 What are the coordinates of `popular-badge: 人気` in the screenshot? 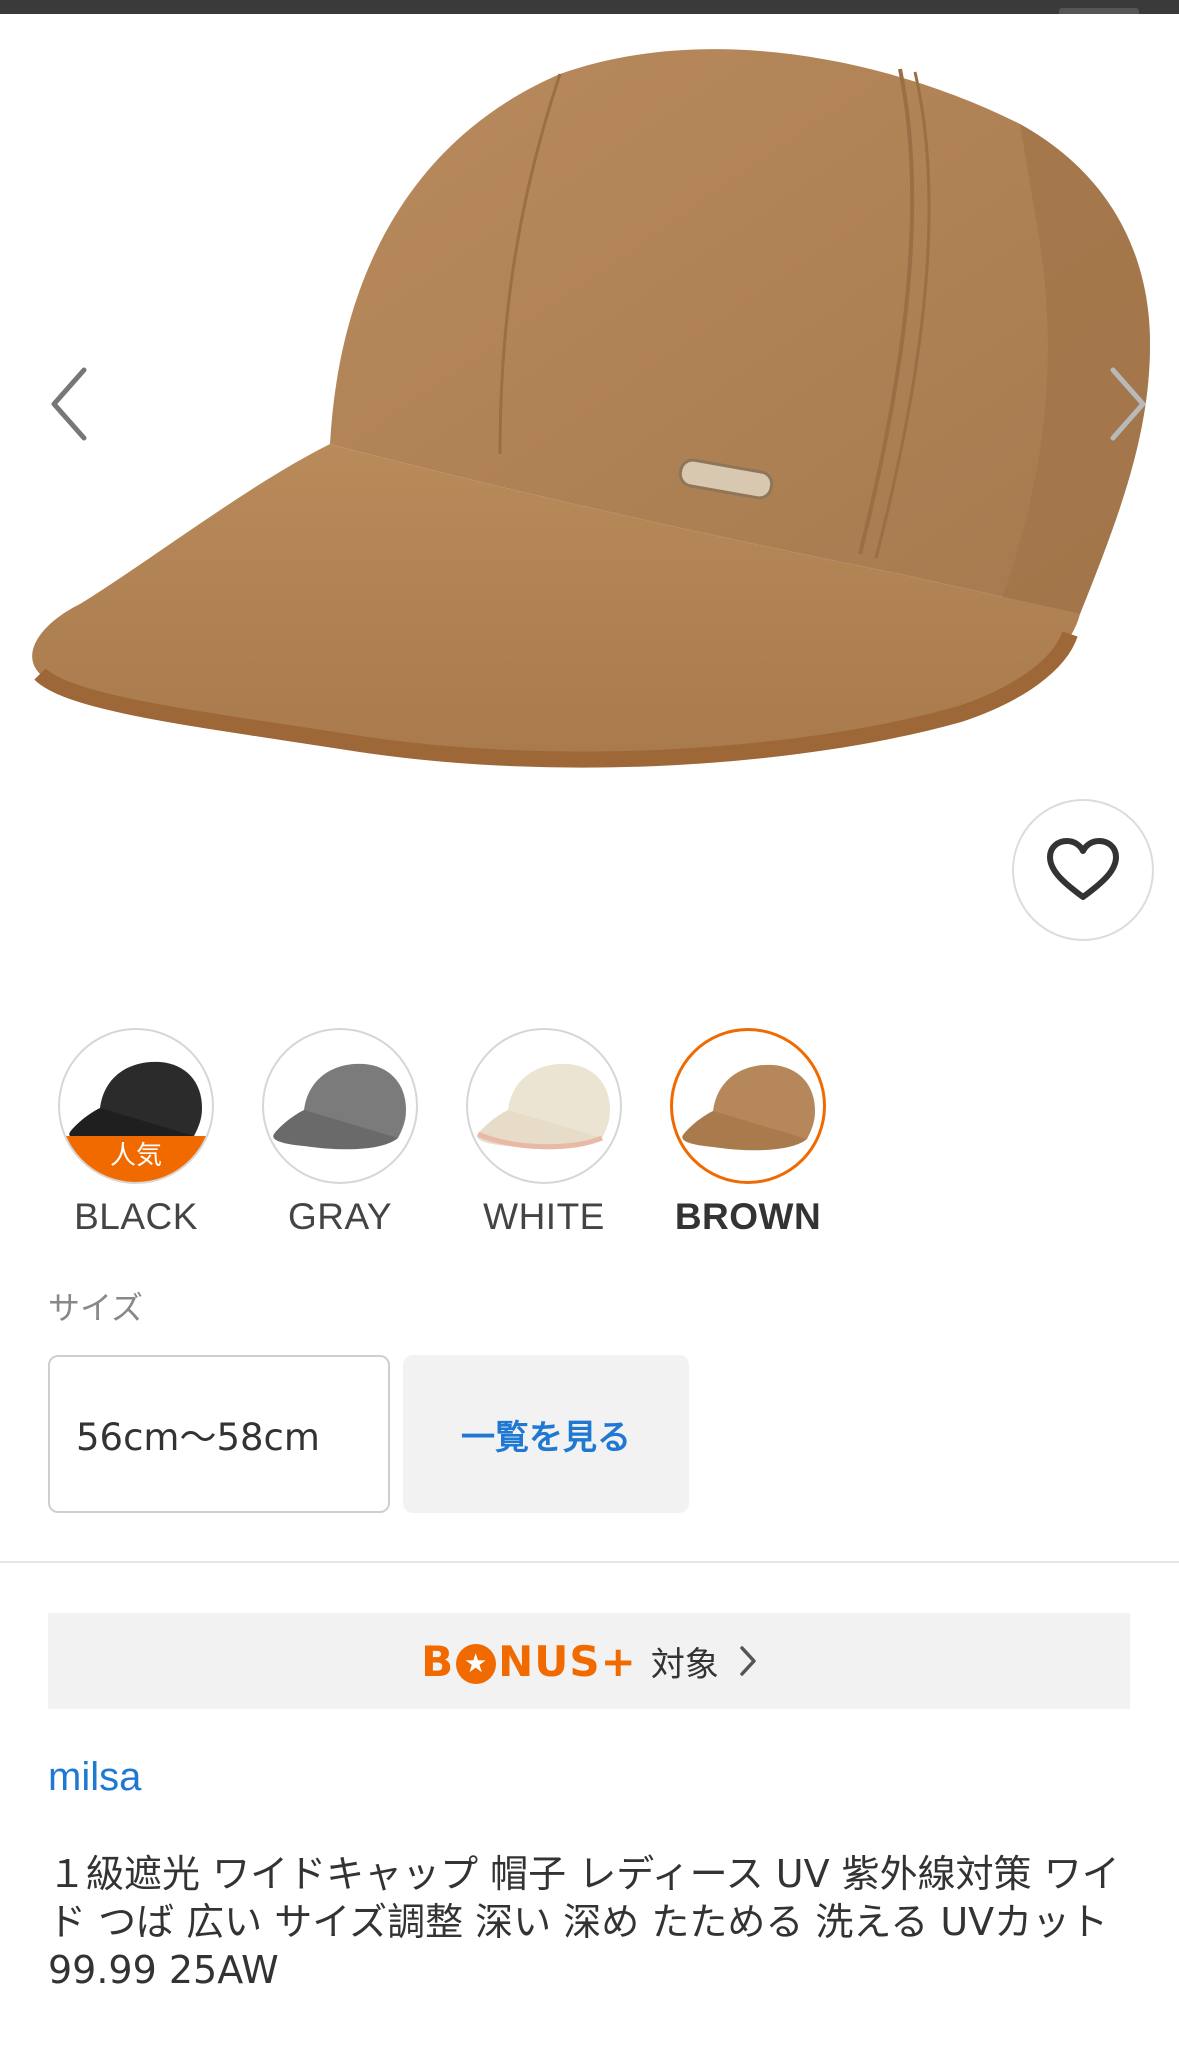 It's located at (136, 1159).